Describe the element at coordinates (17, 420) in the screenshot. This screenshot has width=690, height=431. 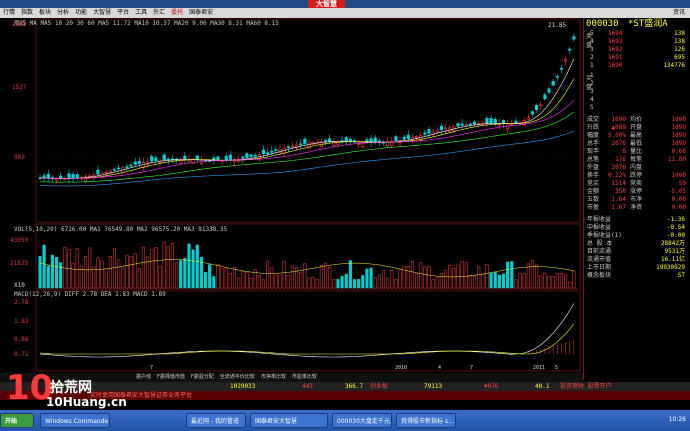
I see `start-button: 开始` at that location.